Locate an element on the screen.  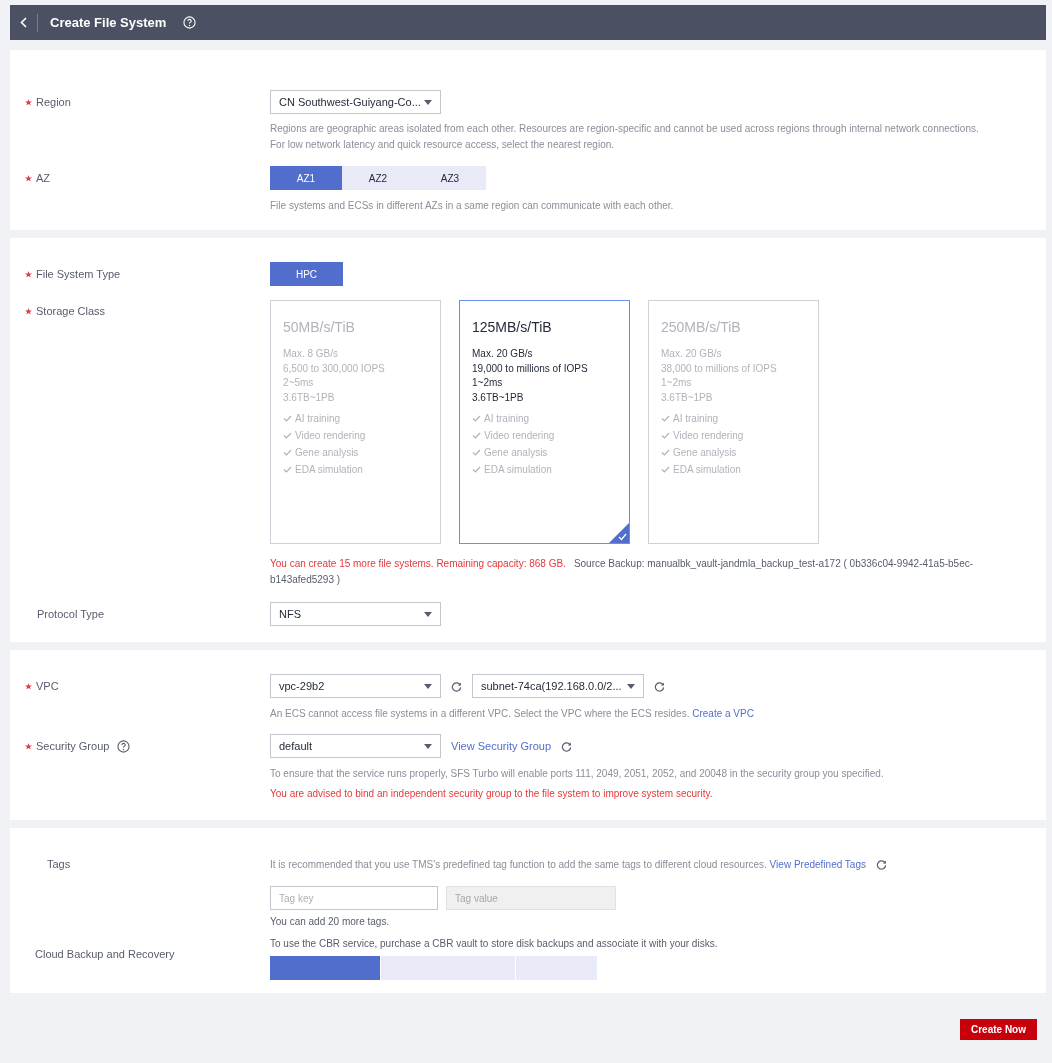
spec-text: 38,000 to millions of IOPS is located at coordinates (719, 368).